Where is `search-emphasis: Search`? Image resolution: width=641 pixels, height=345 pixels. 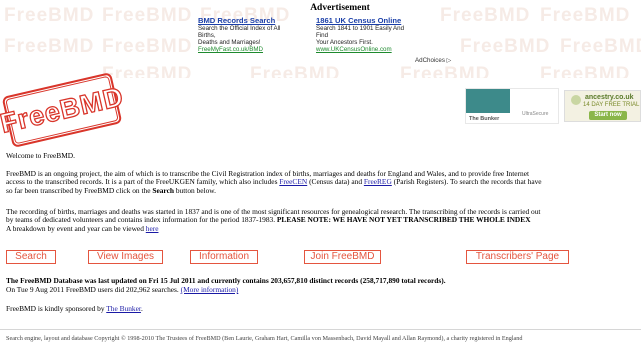
search-emphasis: Search is located at coordinates (163, 190).